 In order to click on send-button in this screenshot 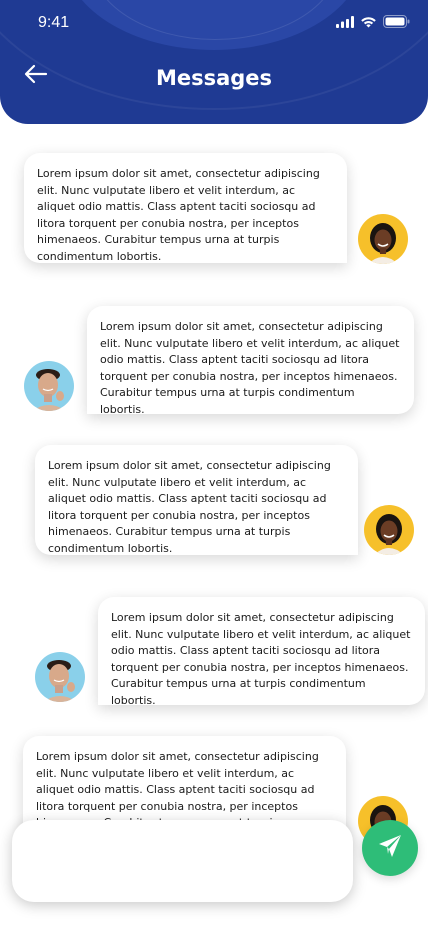, I will do `click(390, 848)`.